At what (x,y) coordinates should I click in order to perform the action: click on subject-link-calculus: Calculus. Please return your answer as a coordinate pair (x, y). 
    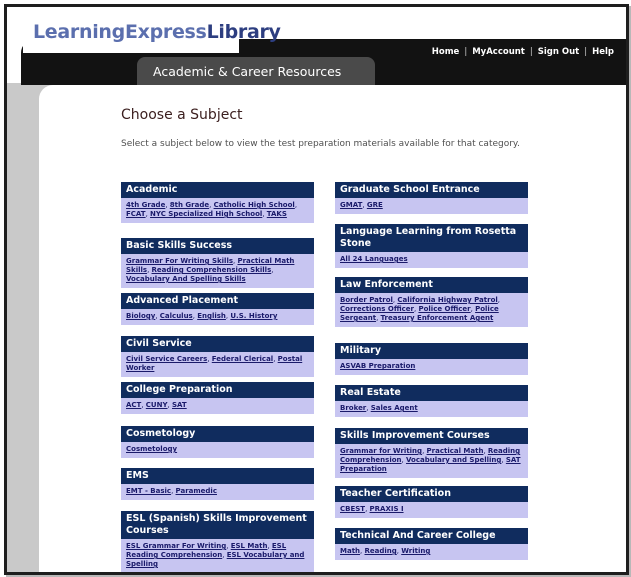
    Looking at the image, I should click on (176, 316).